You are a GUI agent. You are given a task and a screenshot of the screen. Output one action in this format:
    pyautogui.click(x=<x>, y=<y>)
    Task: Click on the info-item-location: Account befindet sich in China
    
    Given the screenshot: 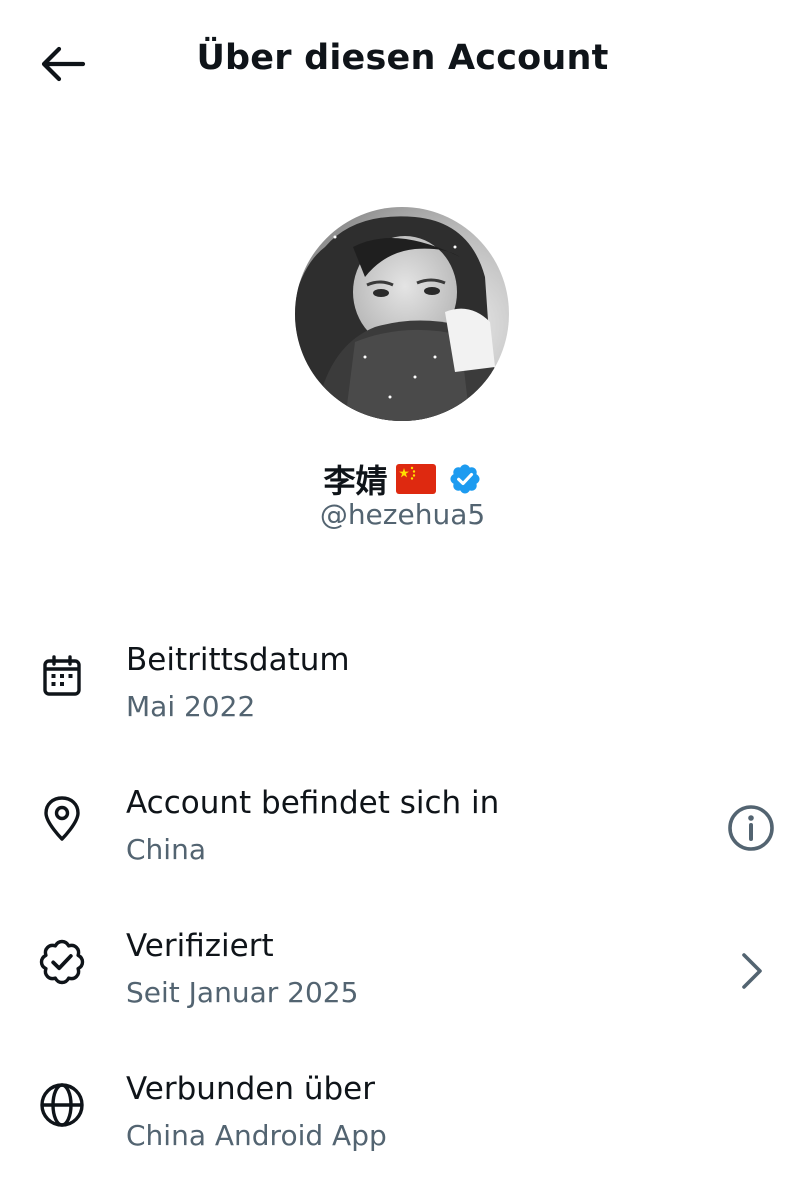 What is the action you would take?
    pyautogui.click(x=402, y=840)
    